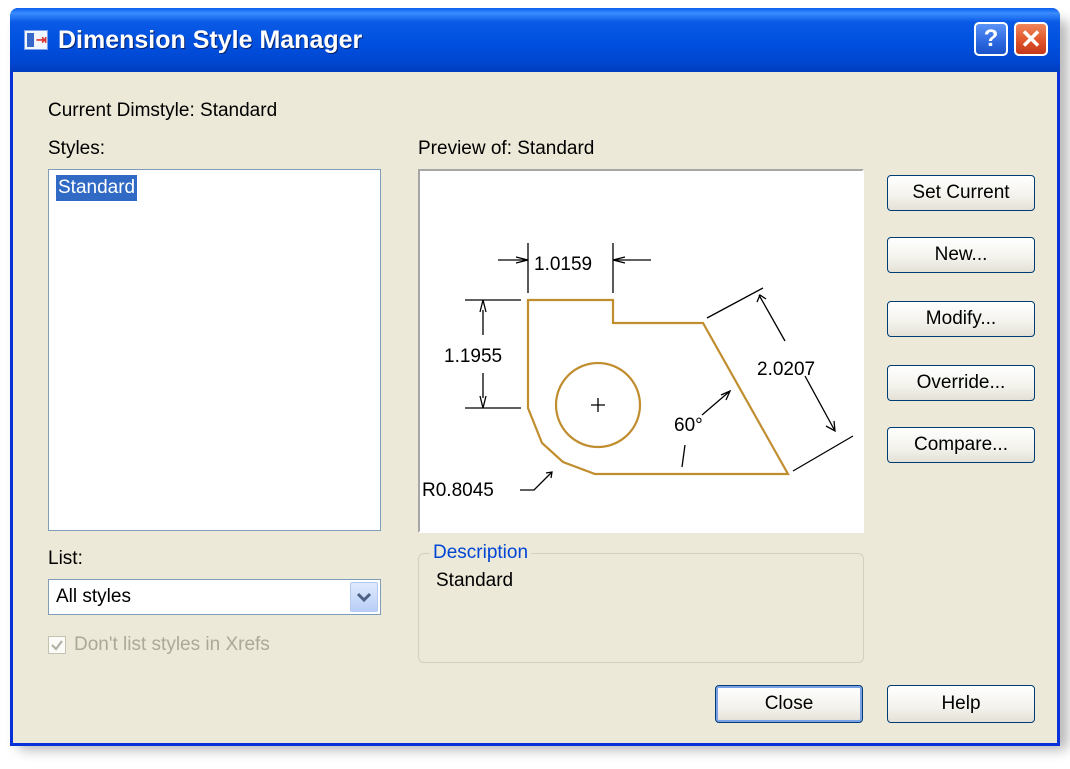  What do you see at coordinates (93, 596) in the screenshot?
I see `list-filter-value: All styles` at bounding box center [93, 596].